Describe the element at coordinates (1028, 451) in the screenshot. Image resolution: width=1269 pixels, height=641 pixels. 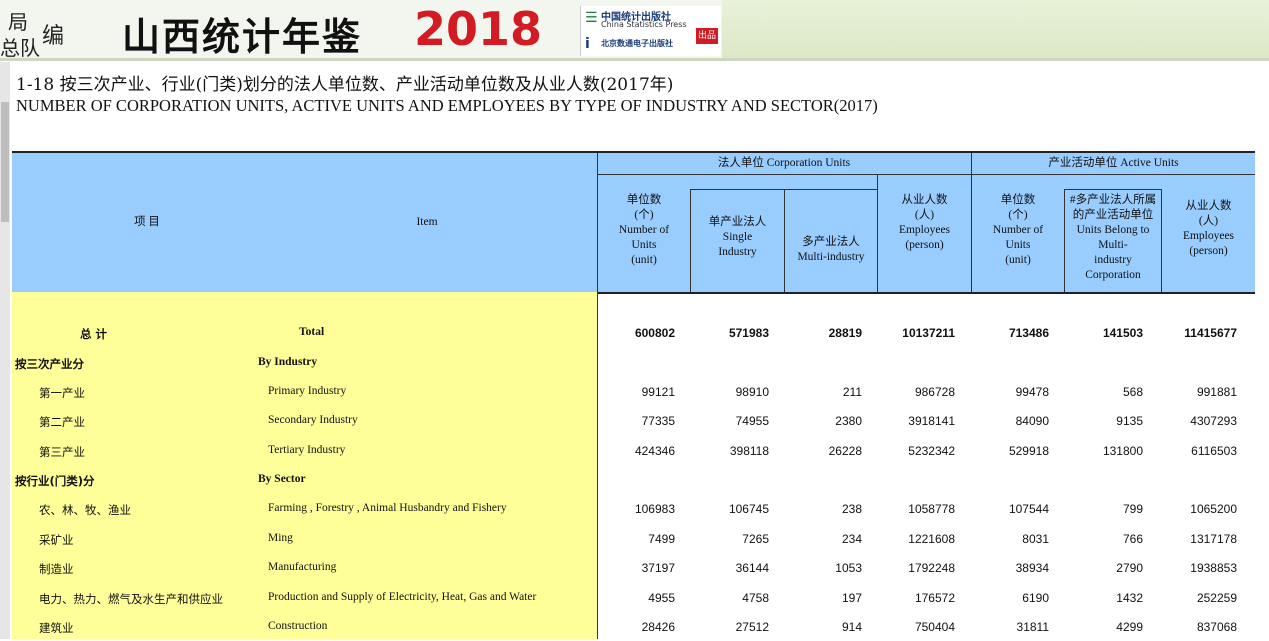
I see `data-cell: 529918` at that location.